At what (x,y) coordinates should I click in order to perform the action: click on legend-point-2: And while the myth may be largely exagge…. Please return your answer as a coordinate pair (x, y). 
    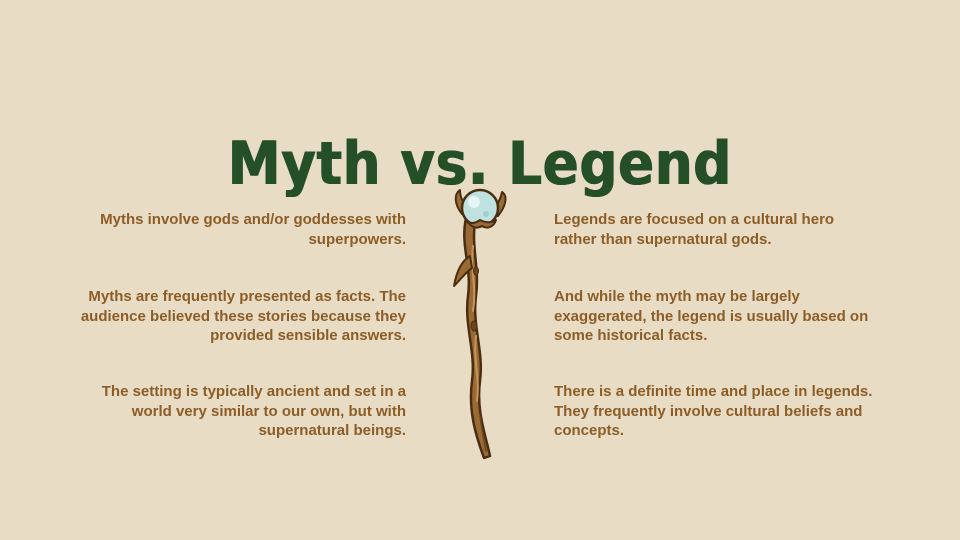
    Looking at the image, I should click on (711, 316).